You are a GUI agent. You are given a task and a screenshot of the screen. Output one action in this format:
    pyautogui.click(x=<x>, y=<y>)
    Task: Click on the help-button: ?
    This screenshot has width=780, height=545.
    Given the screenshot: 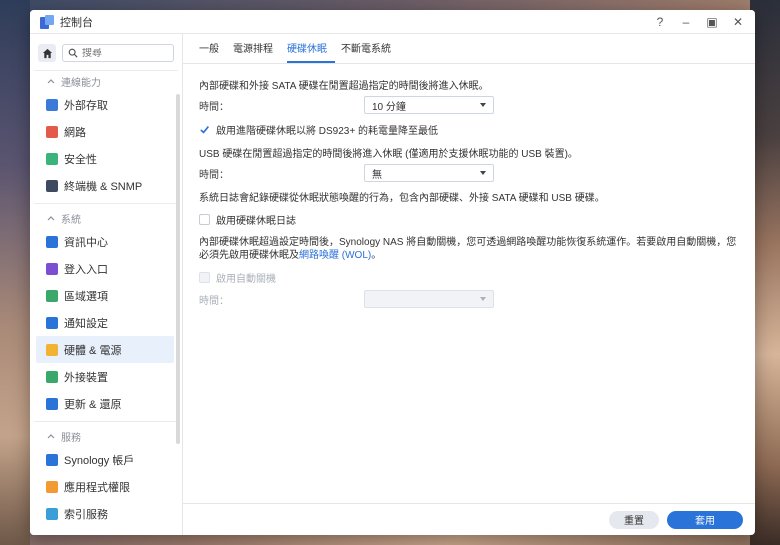 What is the action you would take?
    pyautogui.click(x=660, y=22)
    